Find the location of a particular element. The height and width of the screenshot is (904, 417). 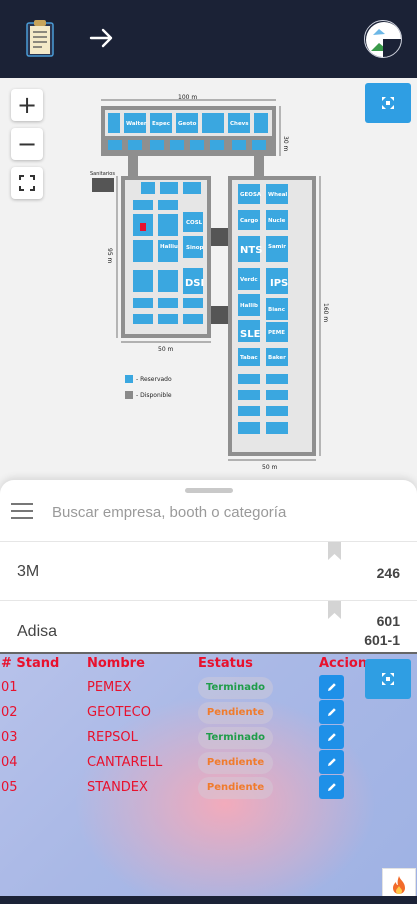

dimension-label: 95 m is located at coordinates (109, 256).